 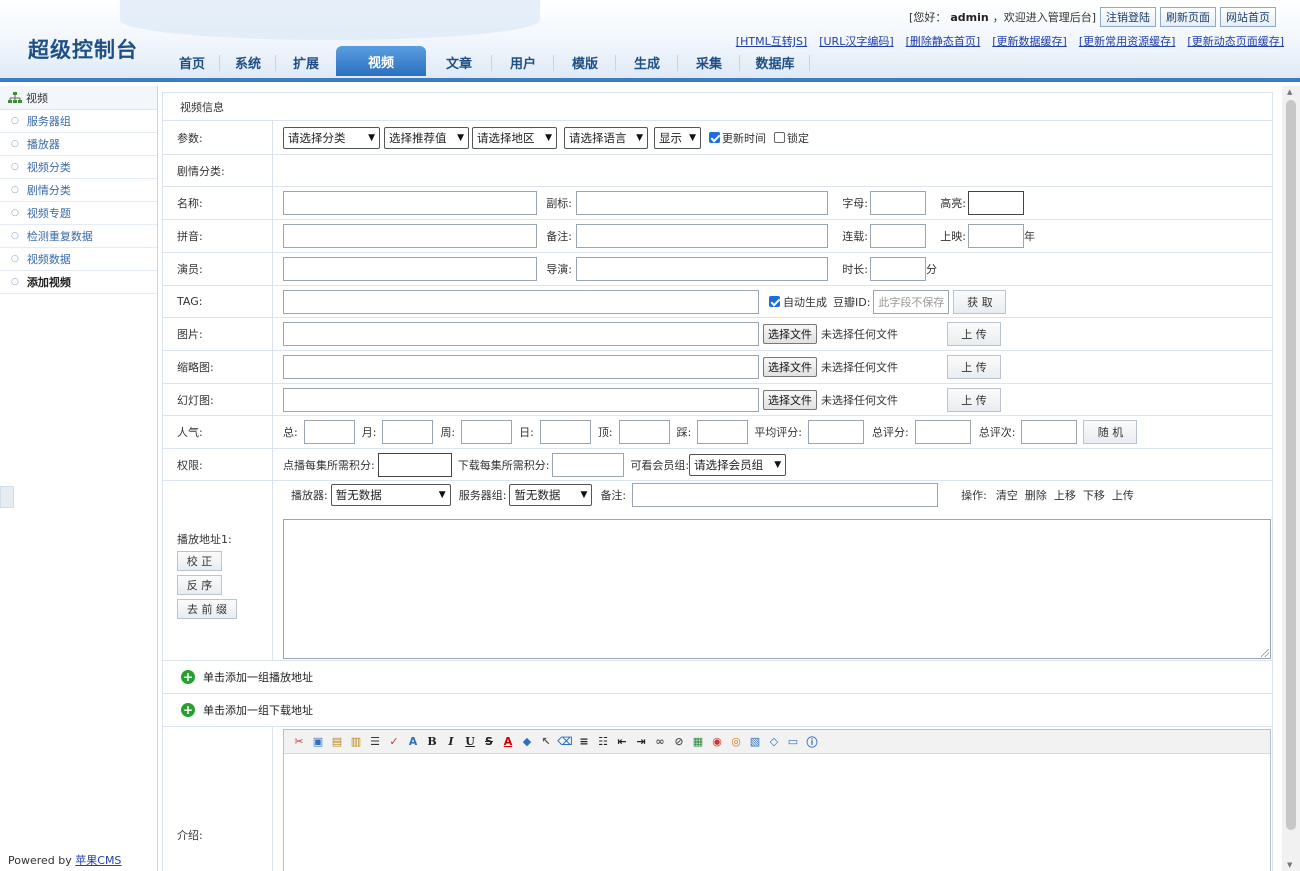 I want to click on serial-input, so click(x=898, y=236).